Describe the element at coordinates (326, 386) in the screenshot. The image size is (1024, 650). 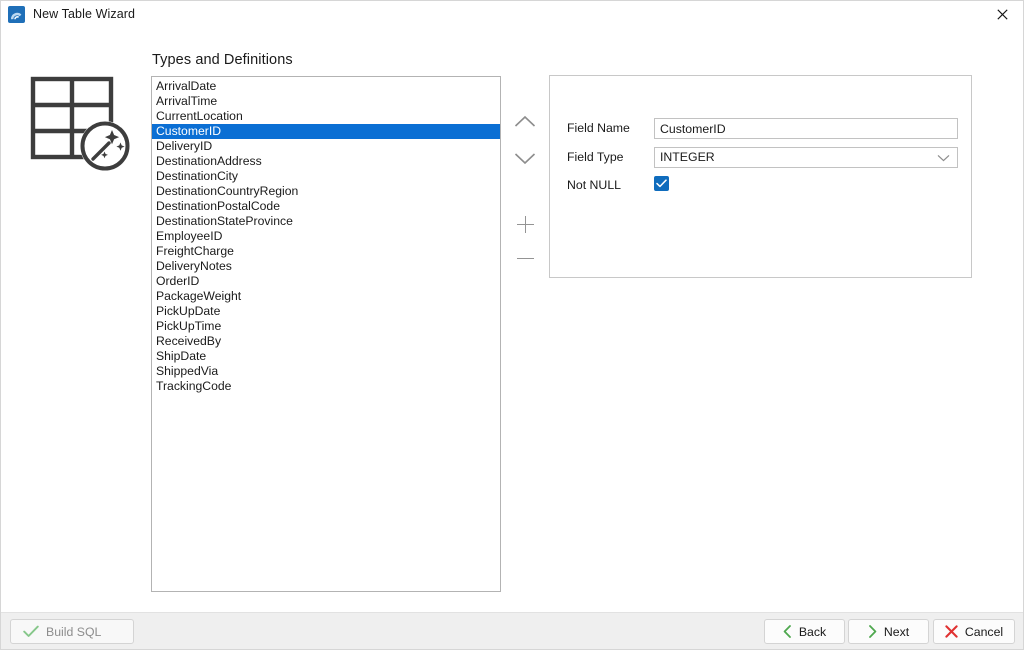
I see `list-item: TrackingCode` at that location.